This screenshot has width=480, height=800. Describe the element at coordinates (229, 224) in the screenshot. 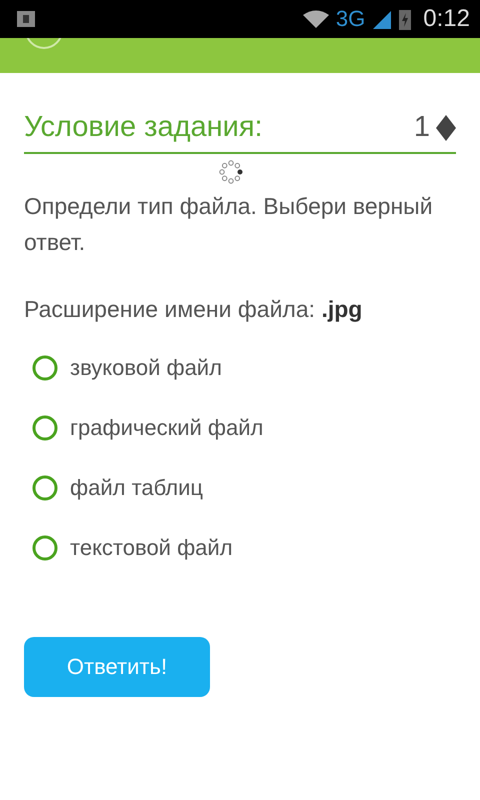

I see `question-text: Определи тип файла. Выбери верный ответ.` at that location.